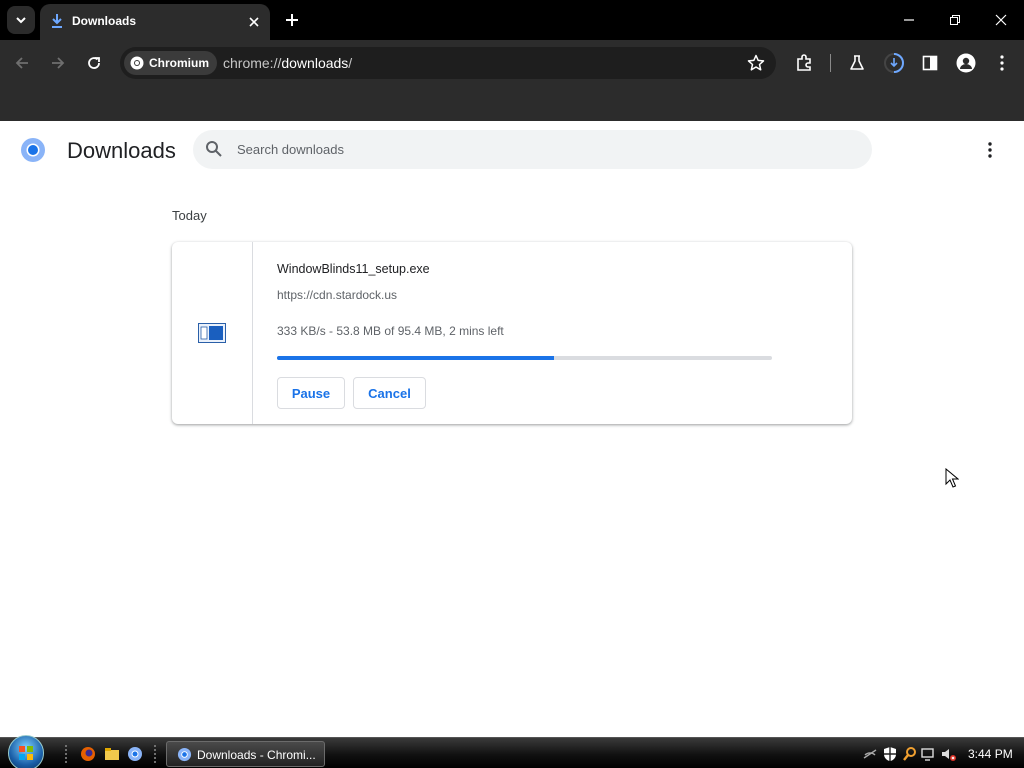 The width and height of the screenshot is (1024, 768). I want to click on chevron-down-icon, so click(21, 20).